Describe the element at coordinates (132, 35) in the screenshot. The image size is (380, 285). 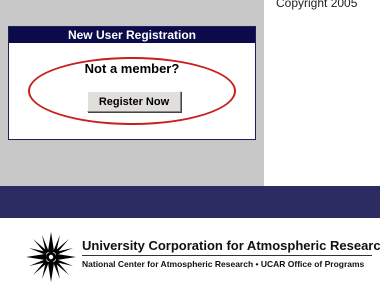
I see `registration-title: New User Registration` at that location.